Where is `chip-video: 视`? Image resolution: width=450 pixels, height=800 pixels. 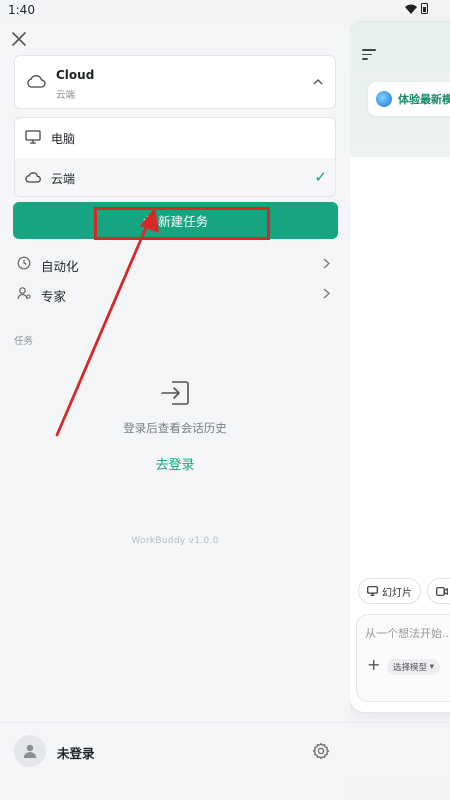 chip-video: 视 is located at coordinates (438, 591).